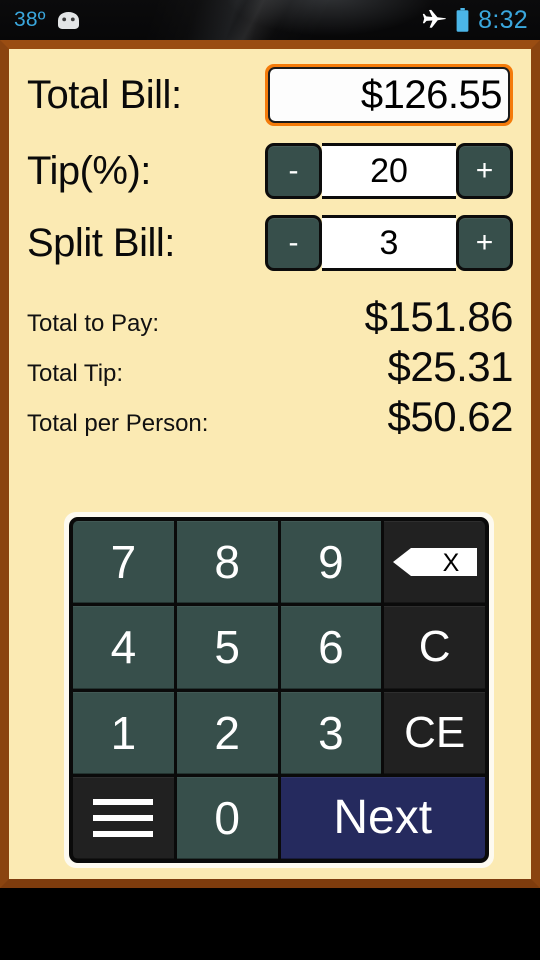 The height and width of the screenshot is (960, 540). Describe the element at coordinates (270, 418) in the screenshot. I see `total-per-person-row: Total per Person: $50.62` at that location.